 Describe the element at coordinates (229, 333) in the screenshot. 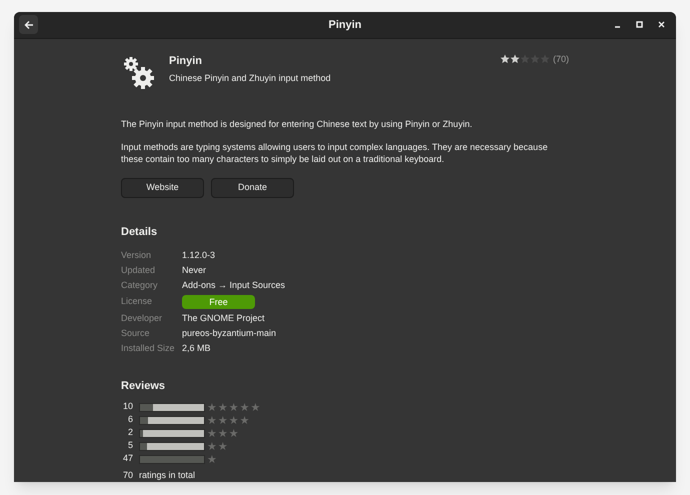

I see `detail-value: pureos-byzantium-main` at that location.